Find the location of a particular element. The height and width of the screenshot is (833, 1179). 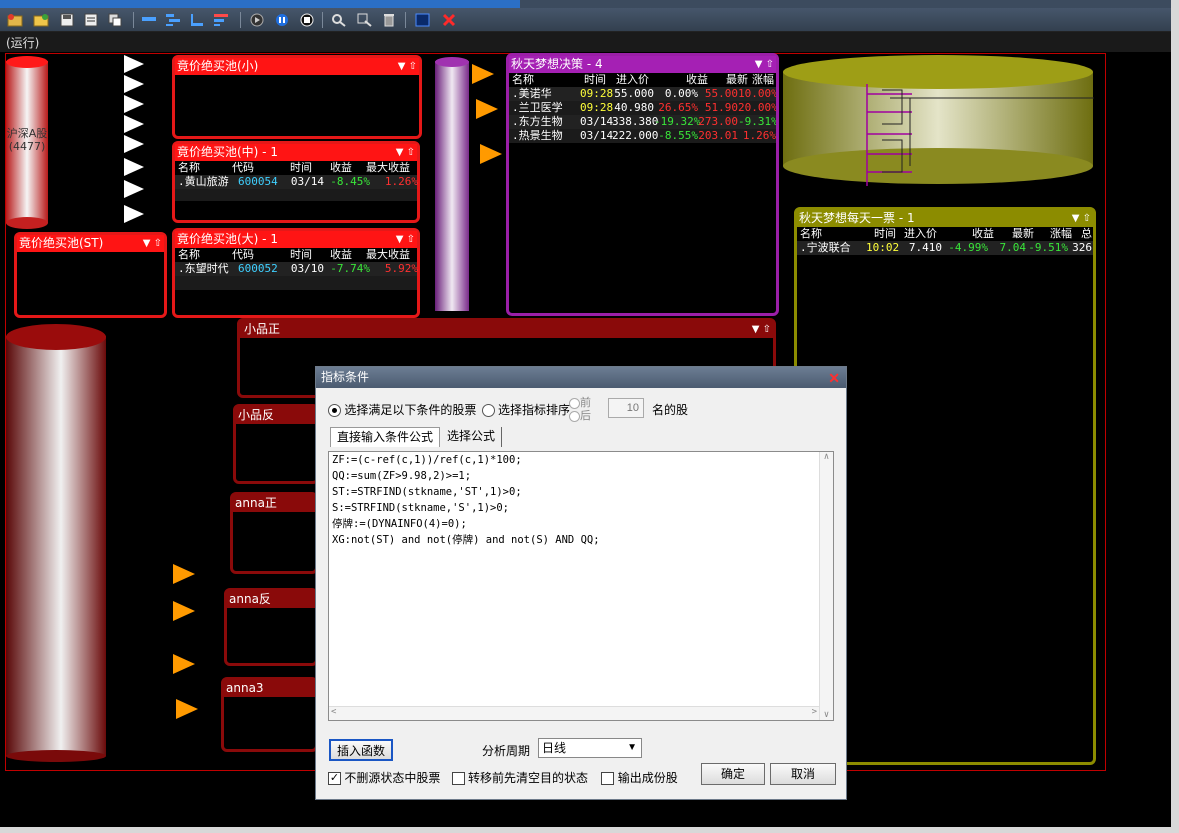

add-pool-icon is located at coordinates (15, 19).